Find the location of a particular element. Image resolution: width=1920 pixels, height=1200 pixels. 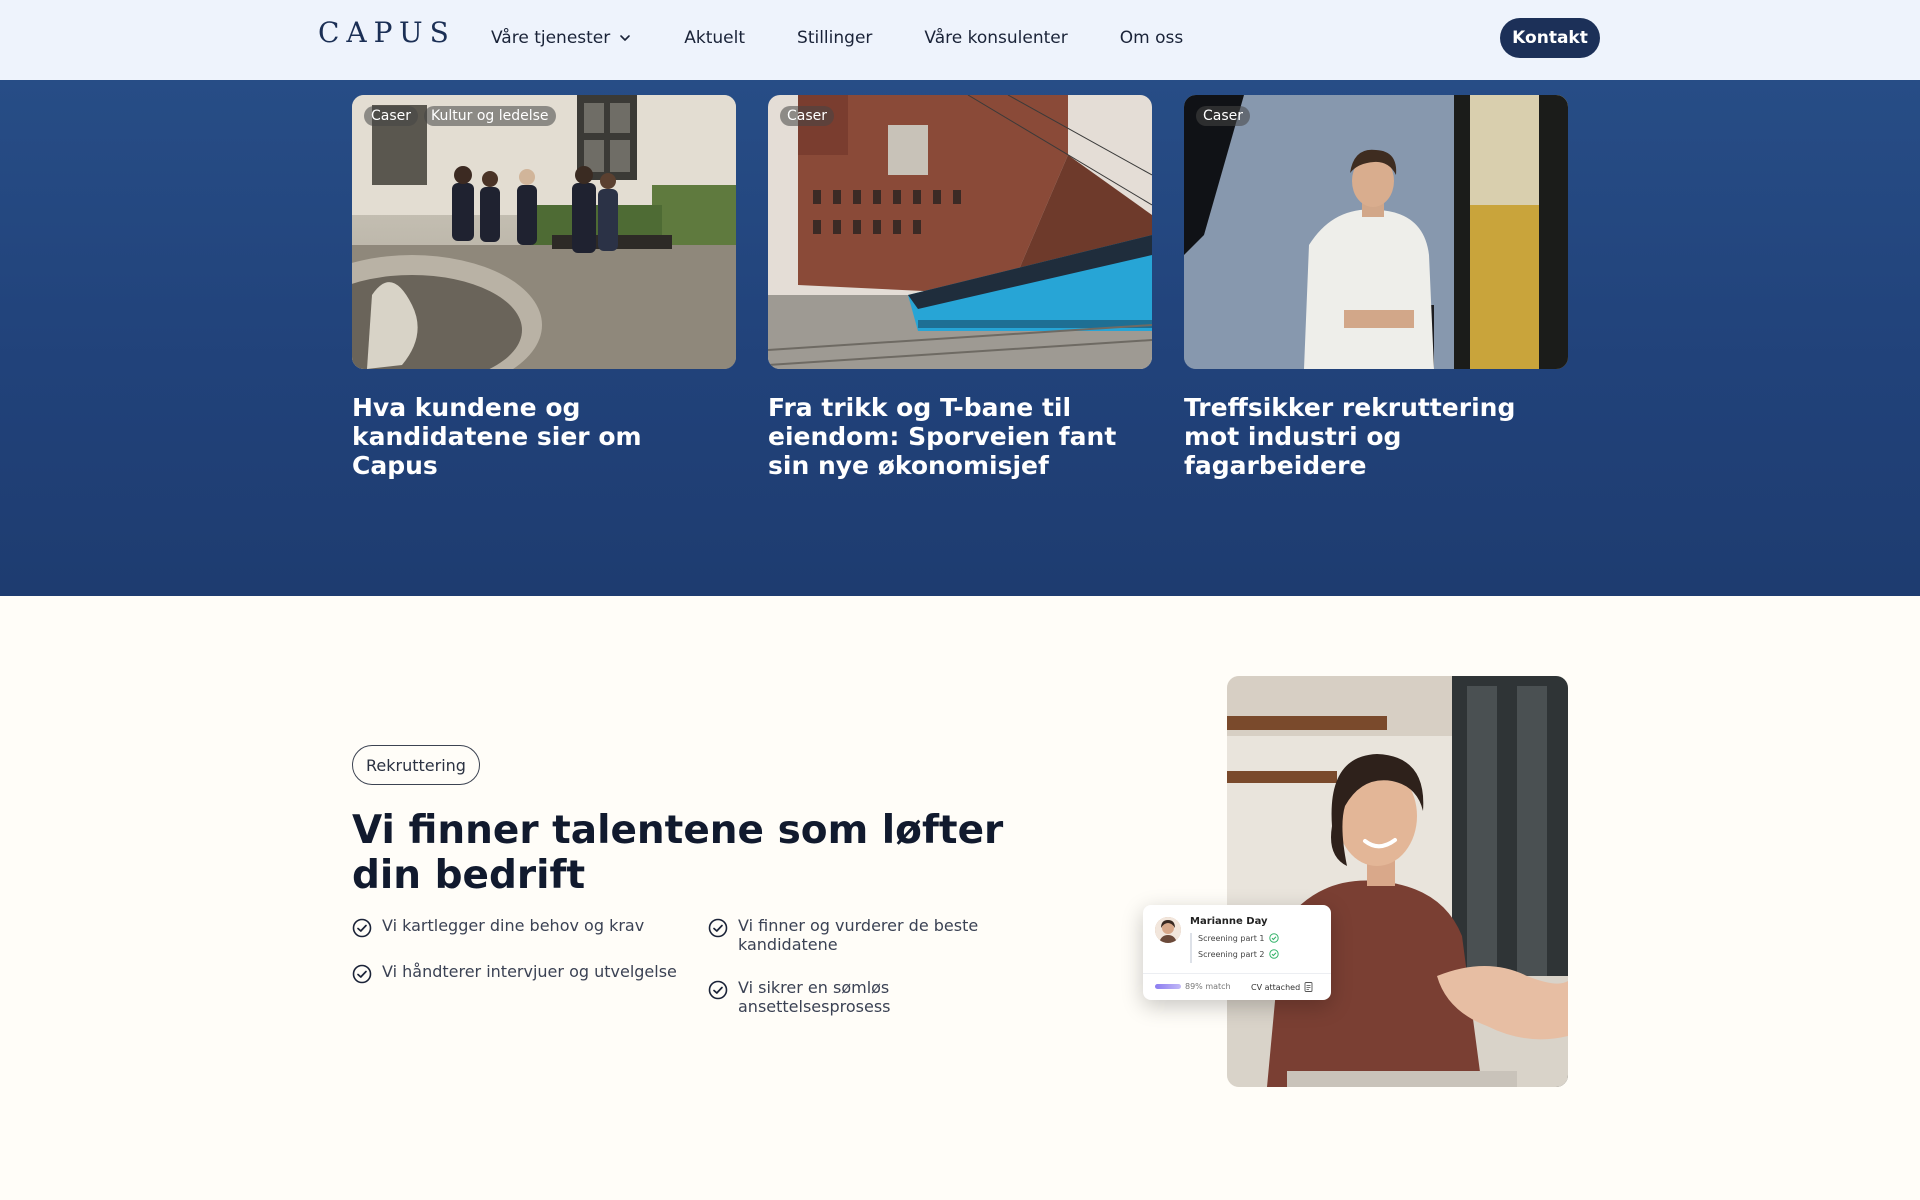

nav-item-label: Våre konsulenter is located at coordinates (996, 38).